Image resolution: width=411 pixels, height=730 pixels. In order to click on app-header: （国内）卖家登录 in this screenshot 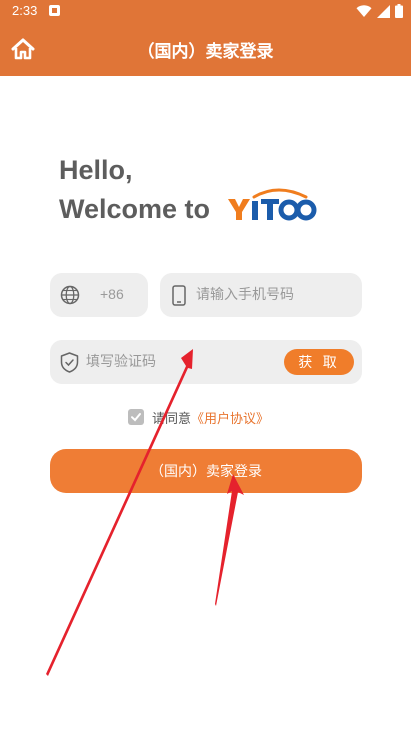, I will do `click(205, 49)`.